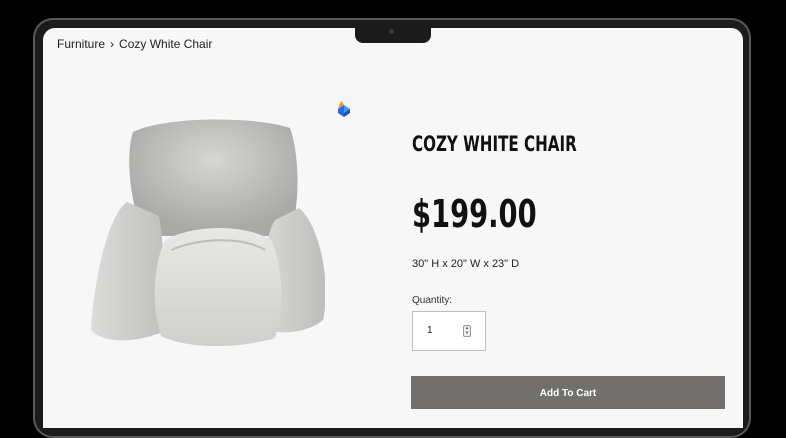 Image resolution: width=786 pixels, height=438 pixels. I want to click on quantity-value: 1, so click(430, 330).